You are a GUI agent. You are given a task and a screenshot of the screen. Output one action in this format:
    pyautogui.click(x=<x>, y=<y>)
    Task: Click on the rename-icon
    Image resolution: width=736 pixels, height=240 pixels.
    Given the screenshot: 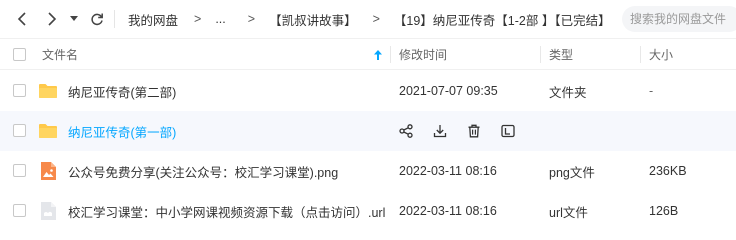 What is the action you would take?
    pyautogui.click(x=508, y=131)
    